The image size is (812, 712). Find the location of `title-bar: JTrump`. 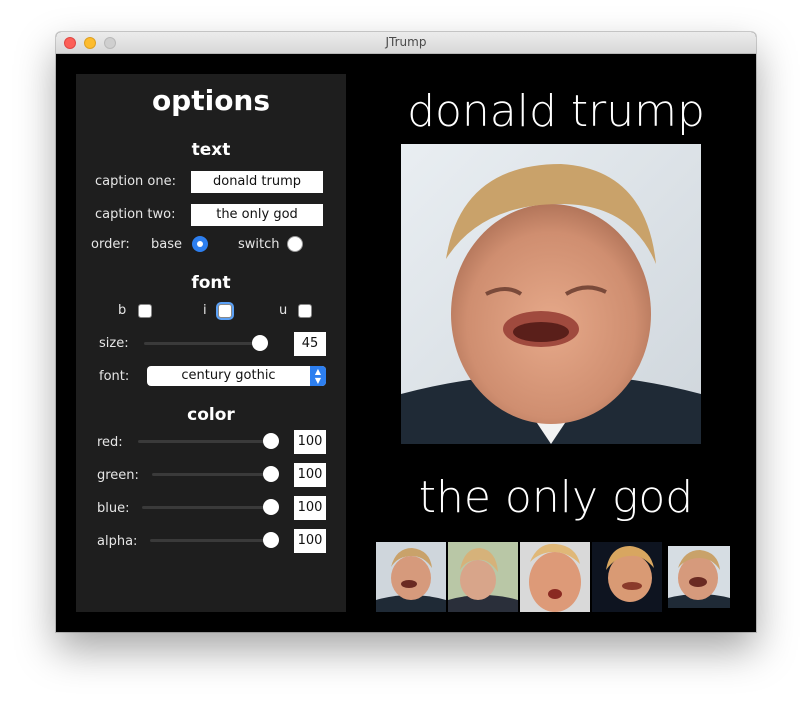

title-bar: JTrump is located at coordinates (406, 43).